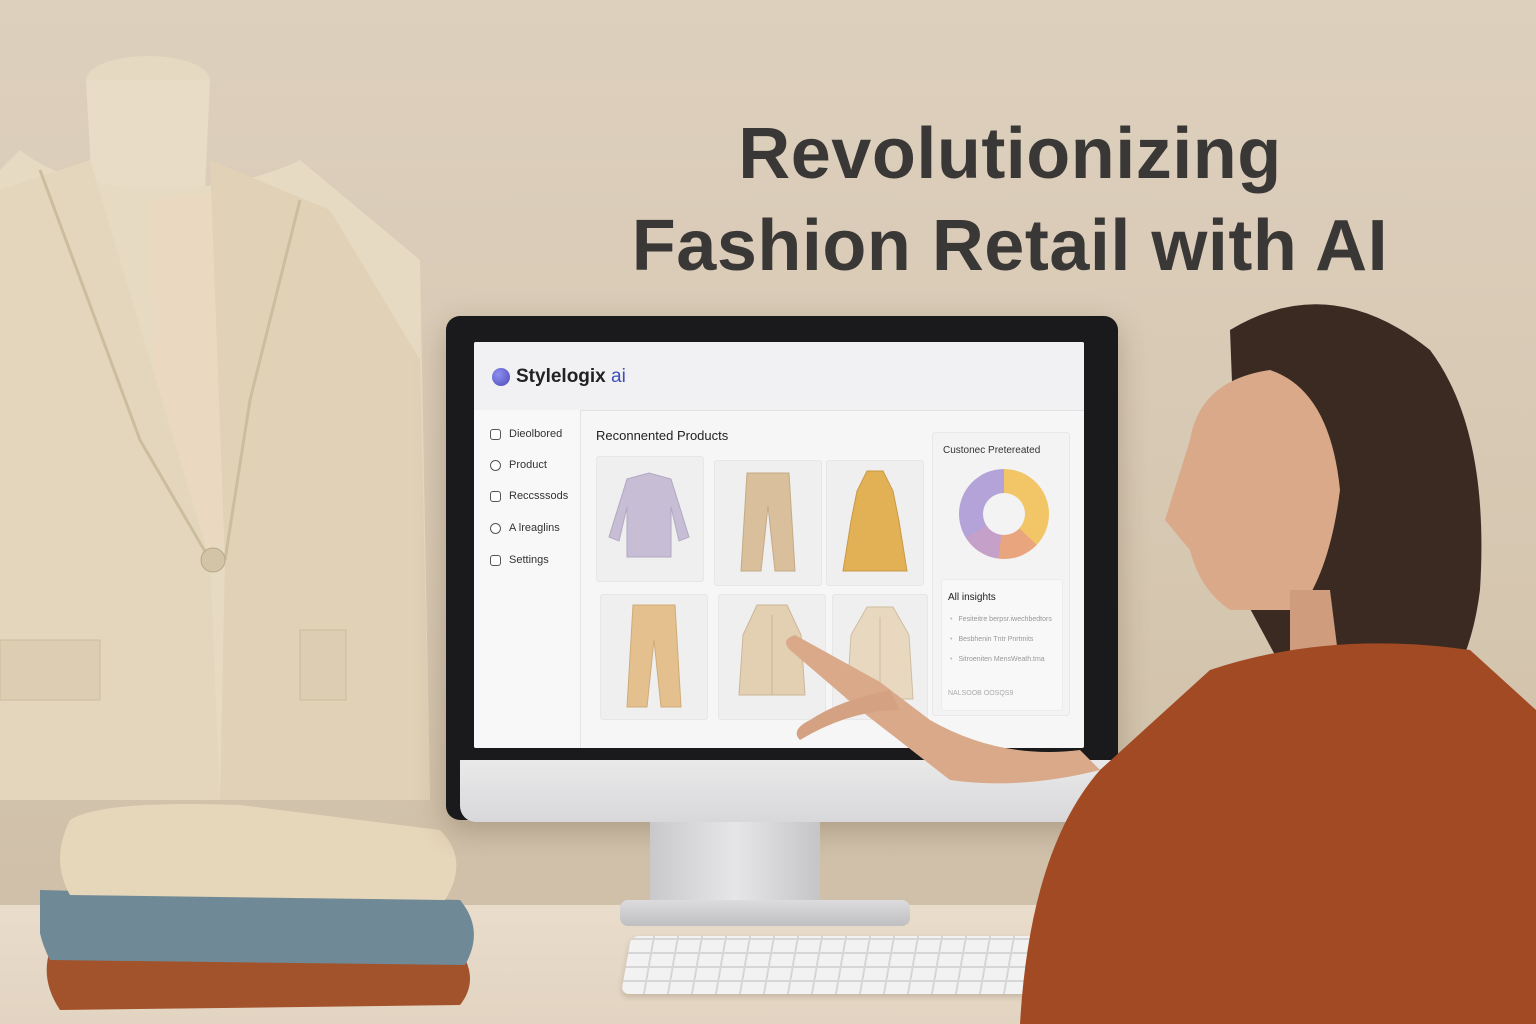 This screenshot has height=1024, width=1536. What do you see at coordinates (1010, 154) in the screenshot?
I see `headline-line-1: Revolutionizing` at bounding box center [1010, 154].